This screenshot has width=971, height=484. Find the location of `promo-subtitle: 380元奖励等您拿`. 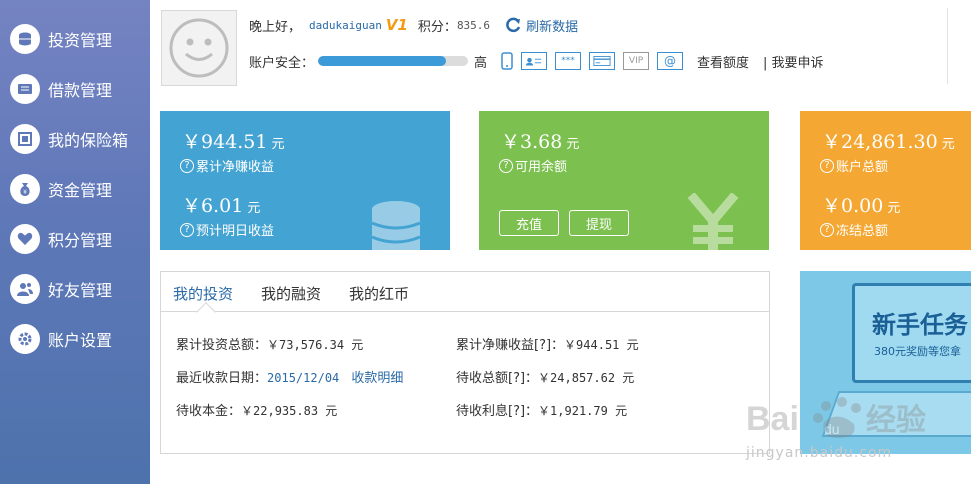

promo-subtitle: 380元奖励等您拿 is located at coordinates (917, 351).